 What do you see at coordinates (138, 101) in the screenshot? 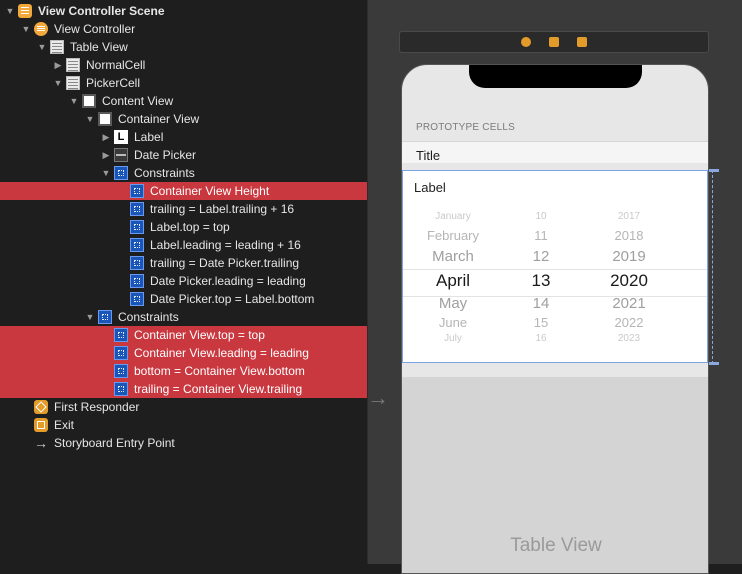
I see `outline-row-label: Content View` at bounding box center [138, 101].